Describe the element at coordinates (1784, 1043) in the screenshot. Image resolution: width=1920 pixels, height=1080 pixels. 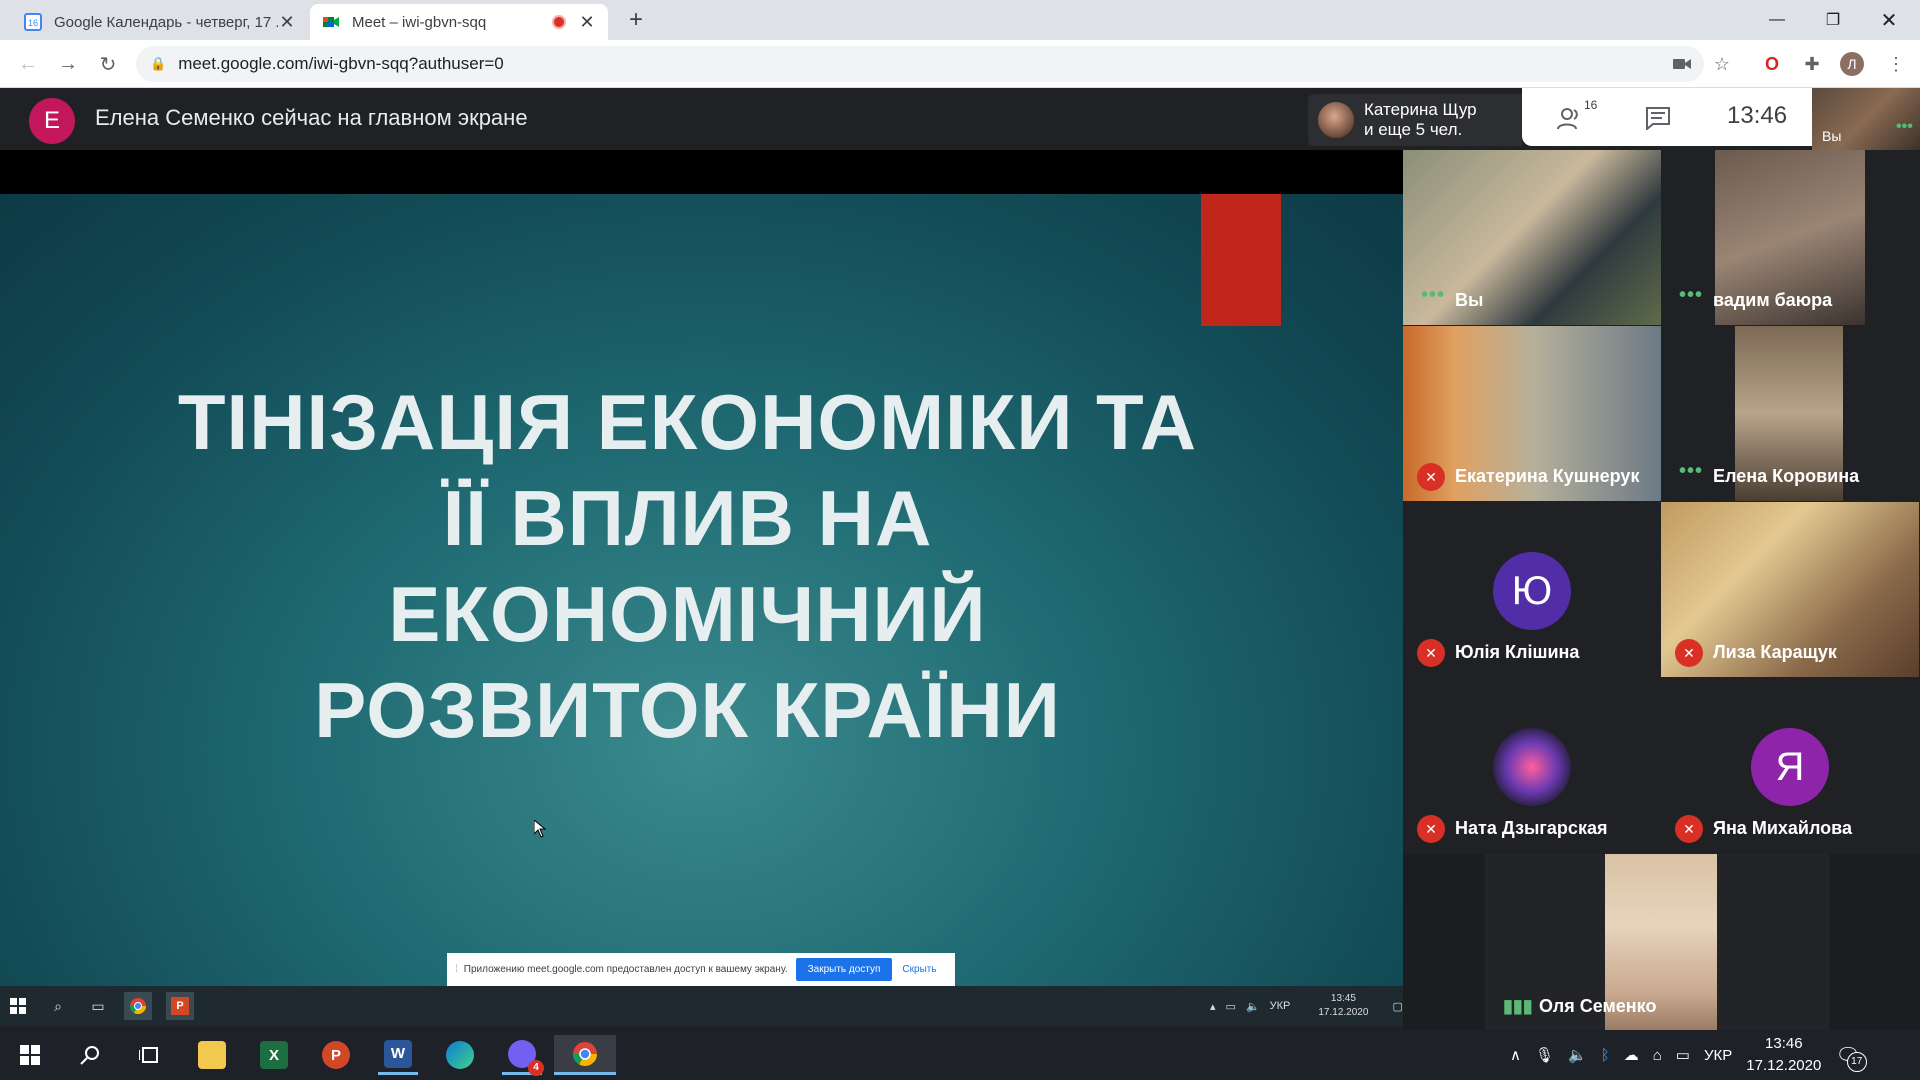
I see `system-time: 13:46` at that location.